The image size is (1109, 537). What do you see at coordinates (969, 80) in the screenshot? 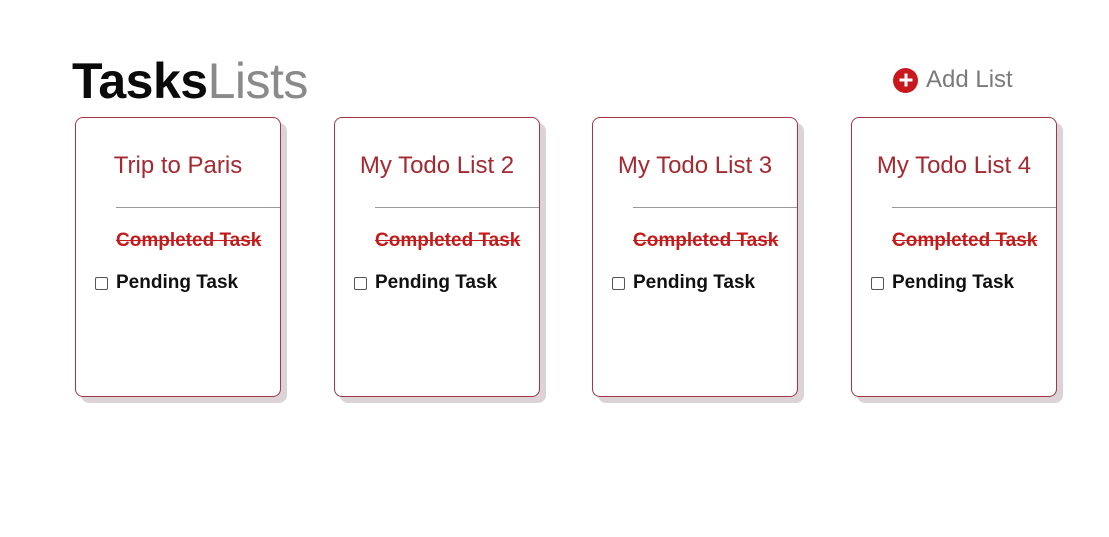
I see `add-list-label: Add List` at bounding box center [969, 80].